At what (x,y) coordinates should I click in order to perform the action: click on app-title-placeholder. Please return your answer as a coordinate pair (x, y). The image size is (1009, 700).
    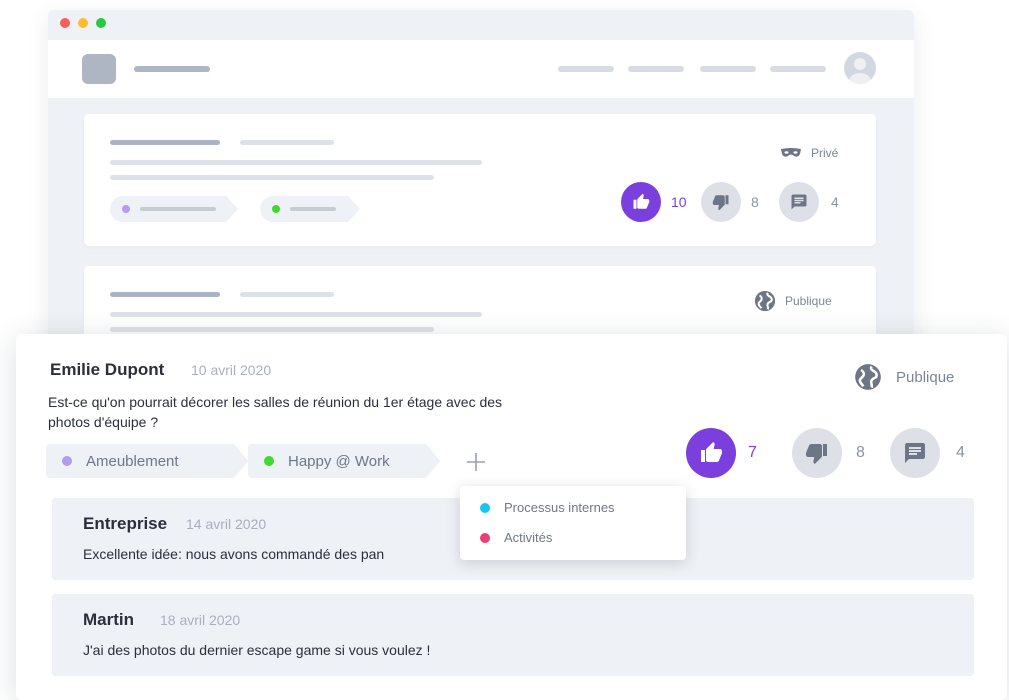
    Looking at the image, I should click on (172, 69).